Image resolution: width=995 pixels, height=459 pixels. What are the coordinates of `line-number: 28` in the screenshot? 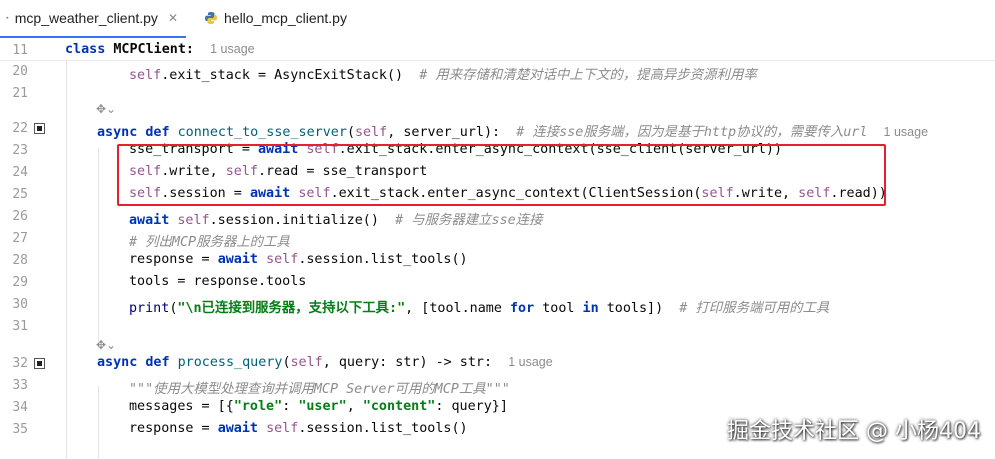 It's located at (20, 260).